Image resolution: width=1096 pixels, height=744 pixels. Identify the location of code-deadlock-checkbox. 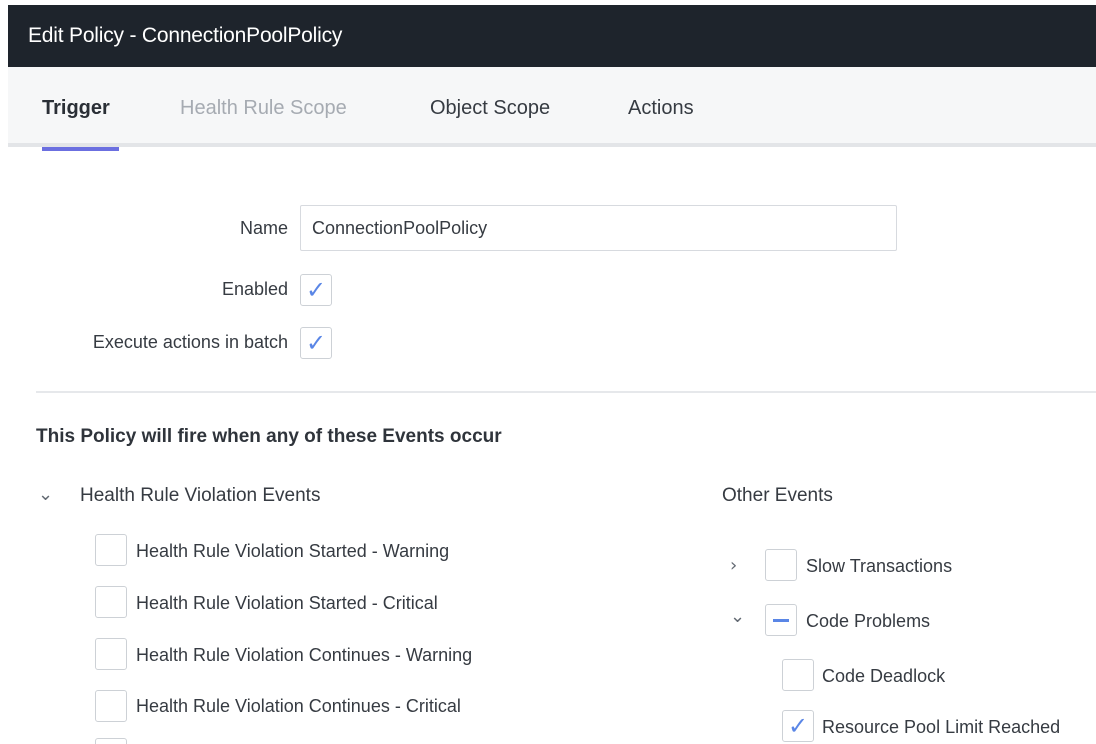
(798, 675).